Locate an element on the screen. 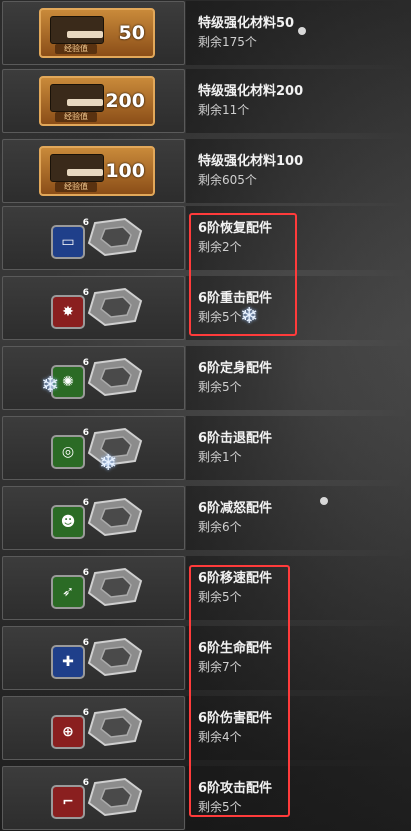 Image resolution: width=411 pixels, height=831 pixels. item-name: 特级强化材料50 is located at coordinates (246, 23).